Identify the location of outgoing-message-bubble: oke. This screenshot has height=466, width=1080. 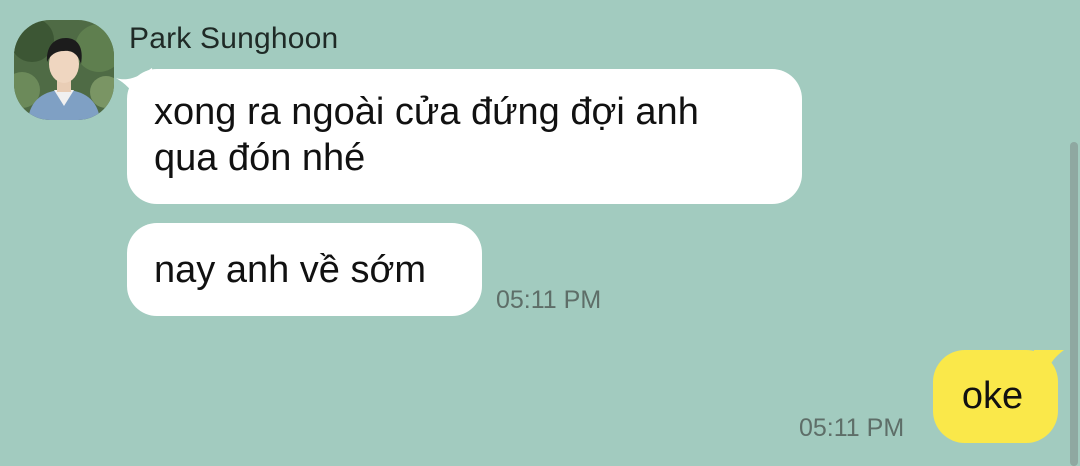
(995, 396).